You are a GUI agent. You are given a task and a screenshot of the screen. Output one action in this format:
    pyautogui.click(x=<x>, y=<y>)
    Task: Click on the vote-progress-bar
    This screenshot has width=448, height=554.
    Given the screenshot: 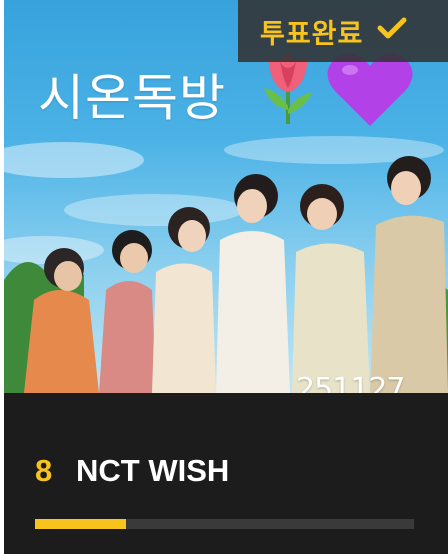 What is the action you would take?
    pyautogui.click(x=224, y=524)
    